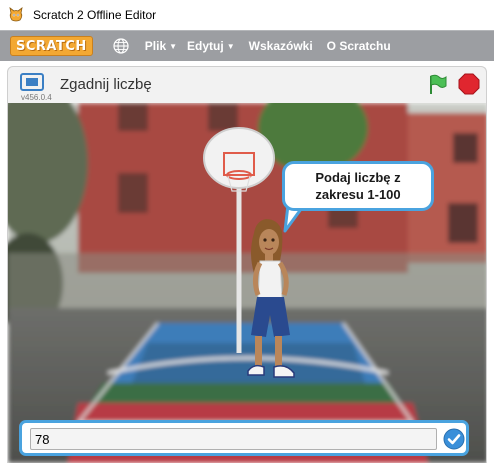  I want to click on speech-bubble-line-1: Podaj liczbę z, so click(358, 177).